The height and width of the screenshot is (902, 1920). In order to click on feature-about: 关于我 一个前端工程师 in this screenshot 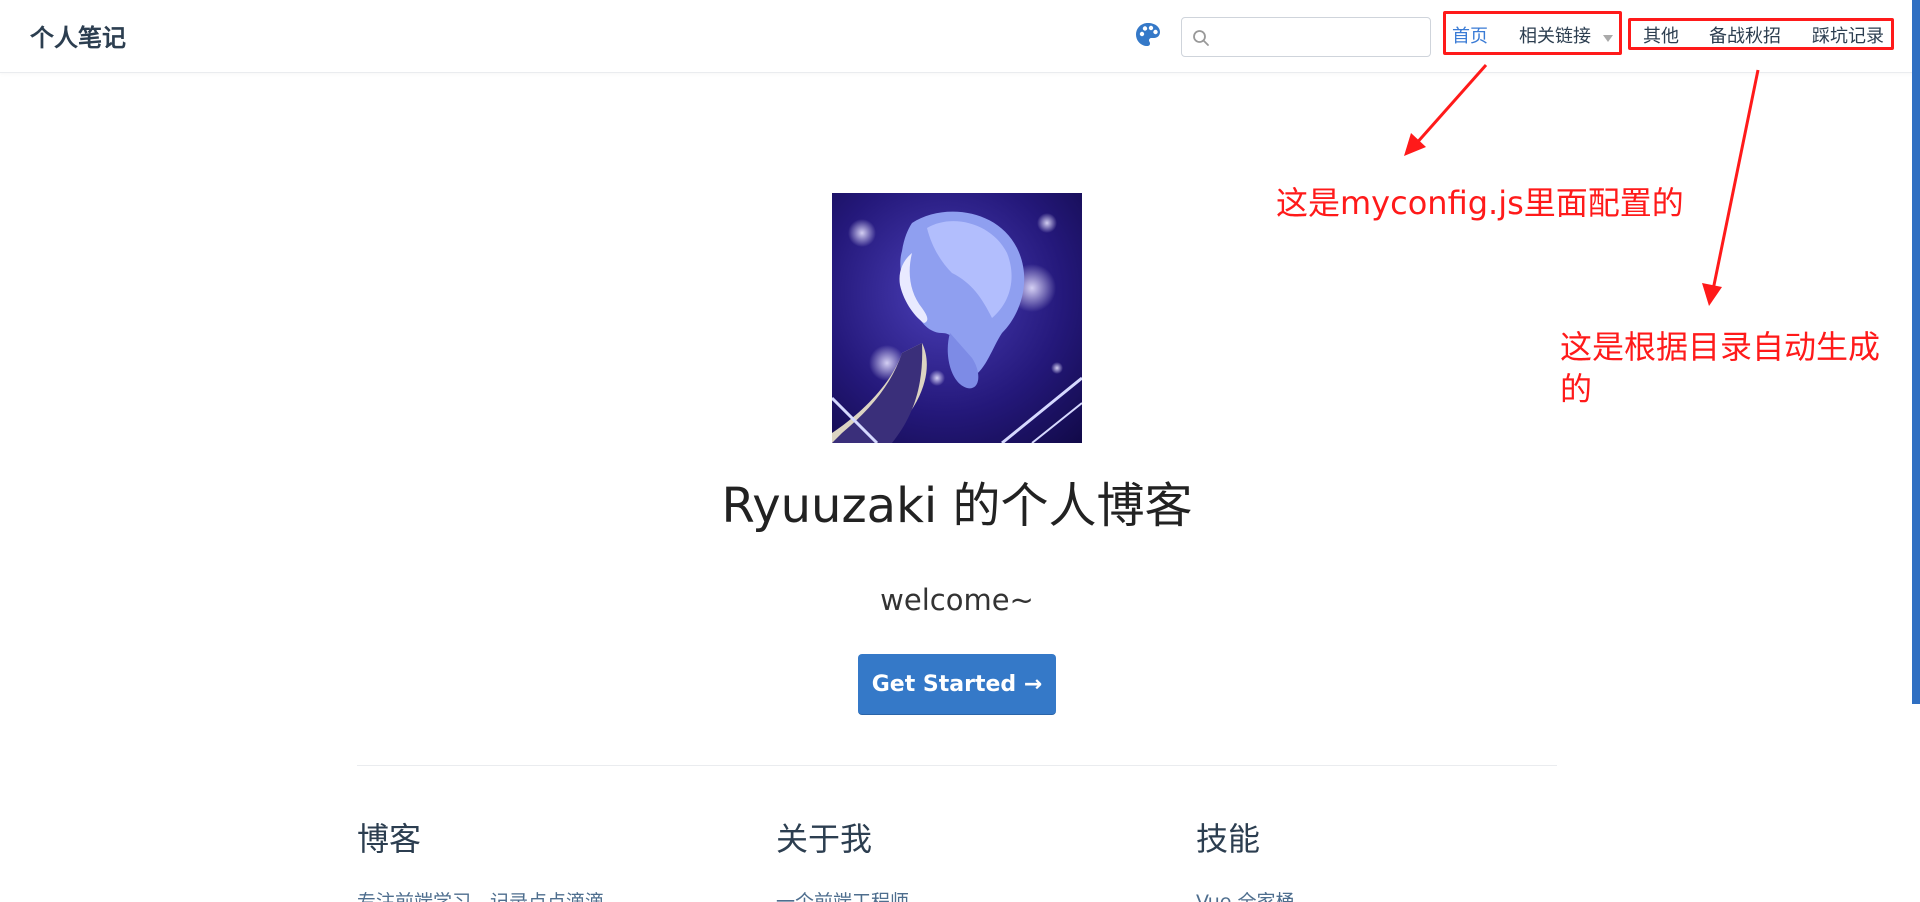, I will do `click(966, 860)`.